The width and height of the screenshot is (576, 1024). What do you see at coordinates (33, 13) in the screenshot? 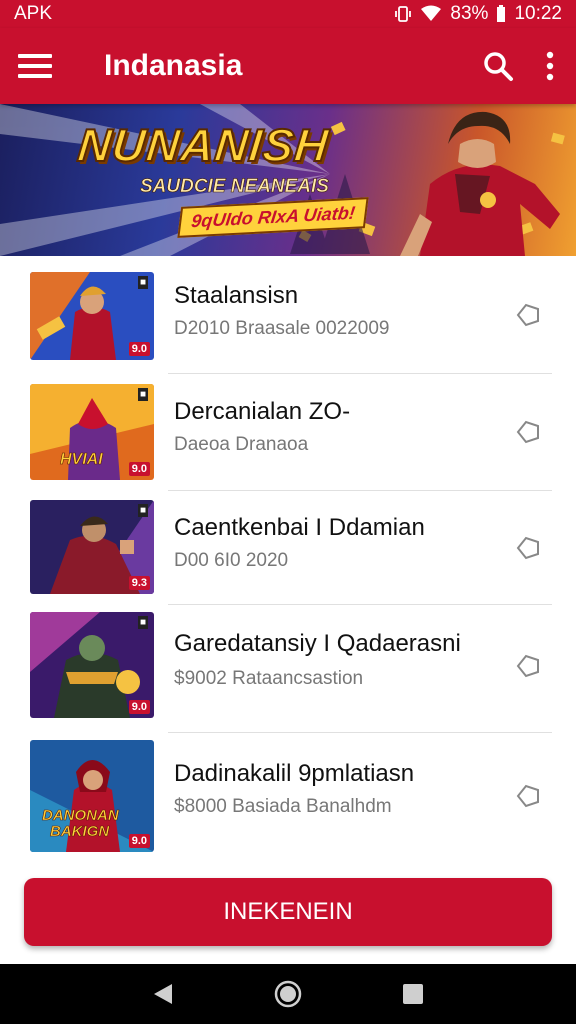
I see `status-left-text: APK` at bounding box center [33, 13].